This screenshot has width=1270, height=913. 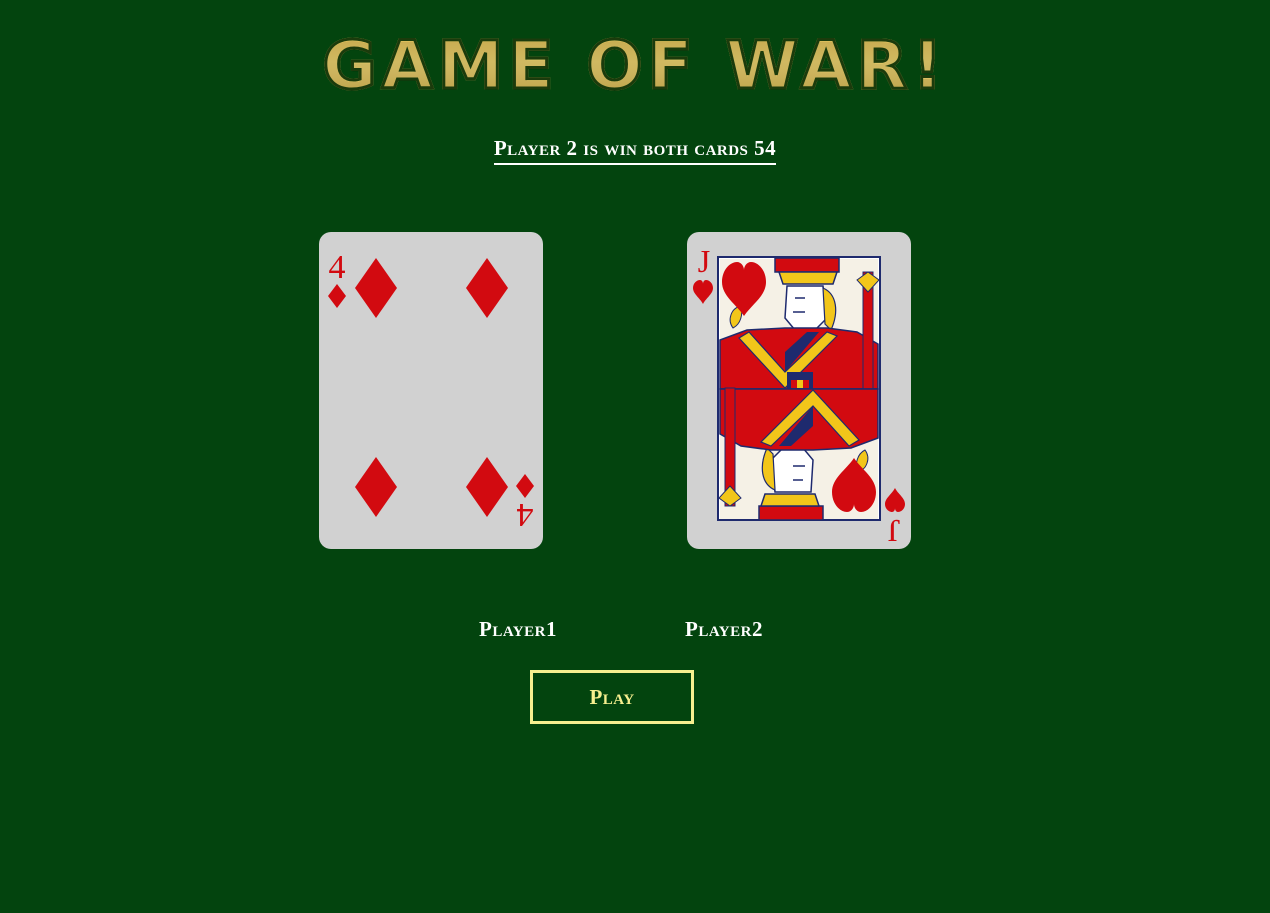 I want to click on jack-of-hearts-card: J J, so click(x=799, y=396).